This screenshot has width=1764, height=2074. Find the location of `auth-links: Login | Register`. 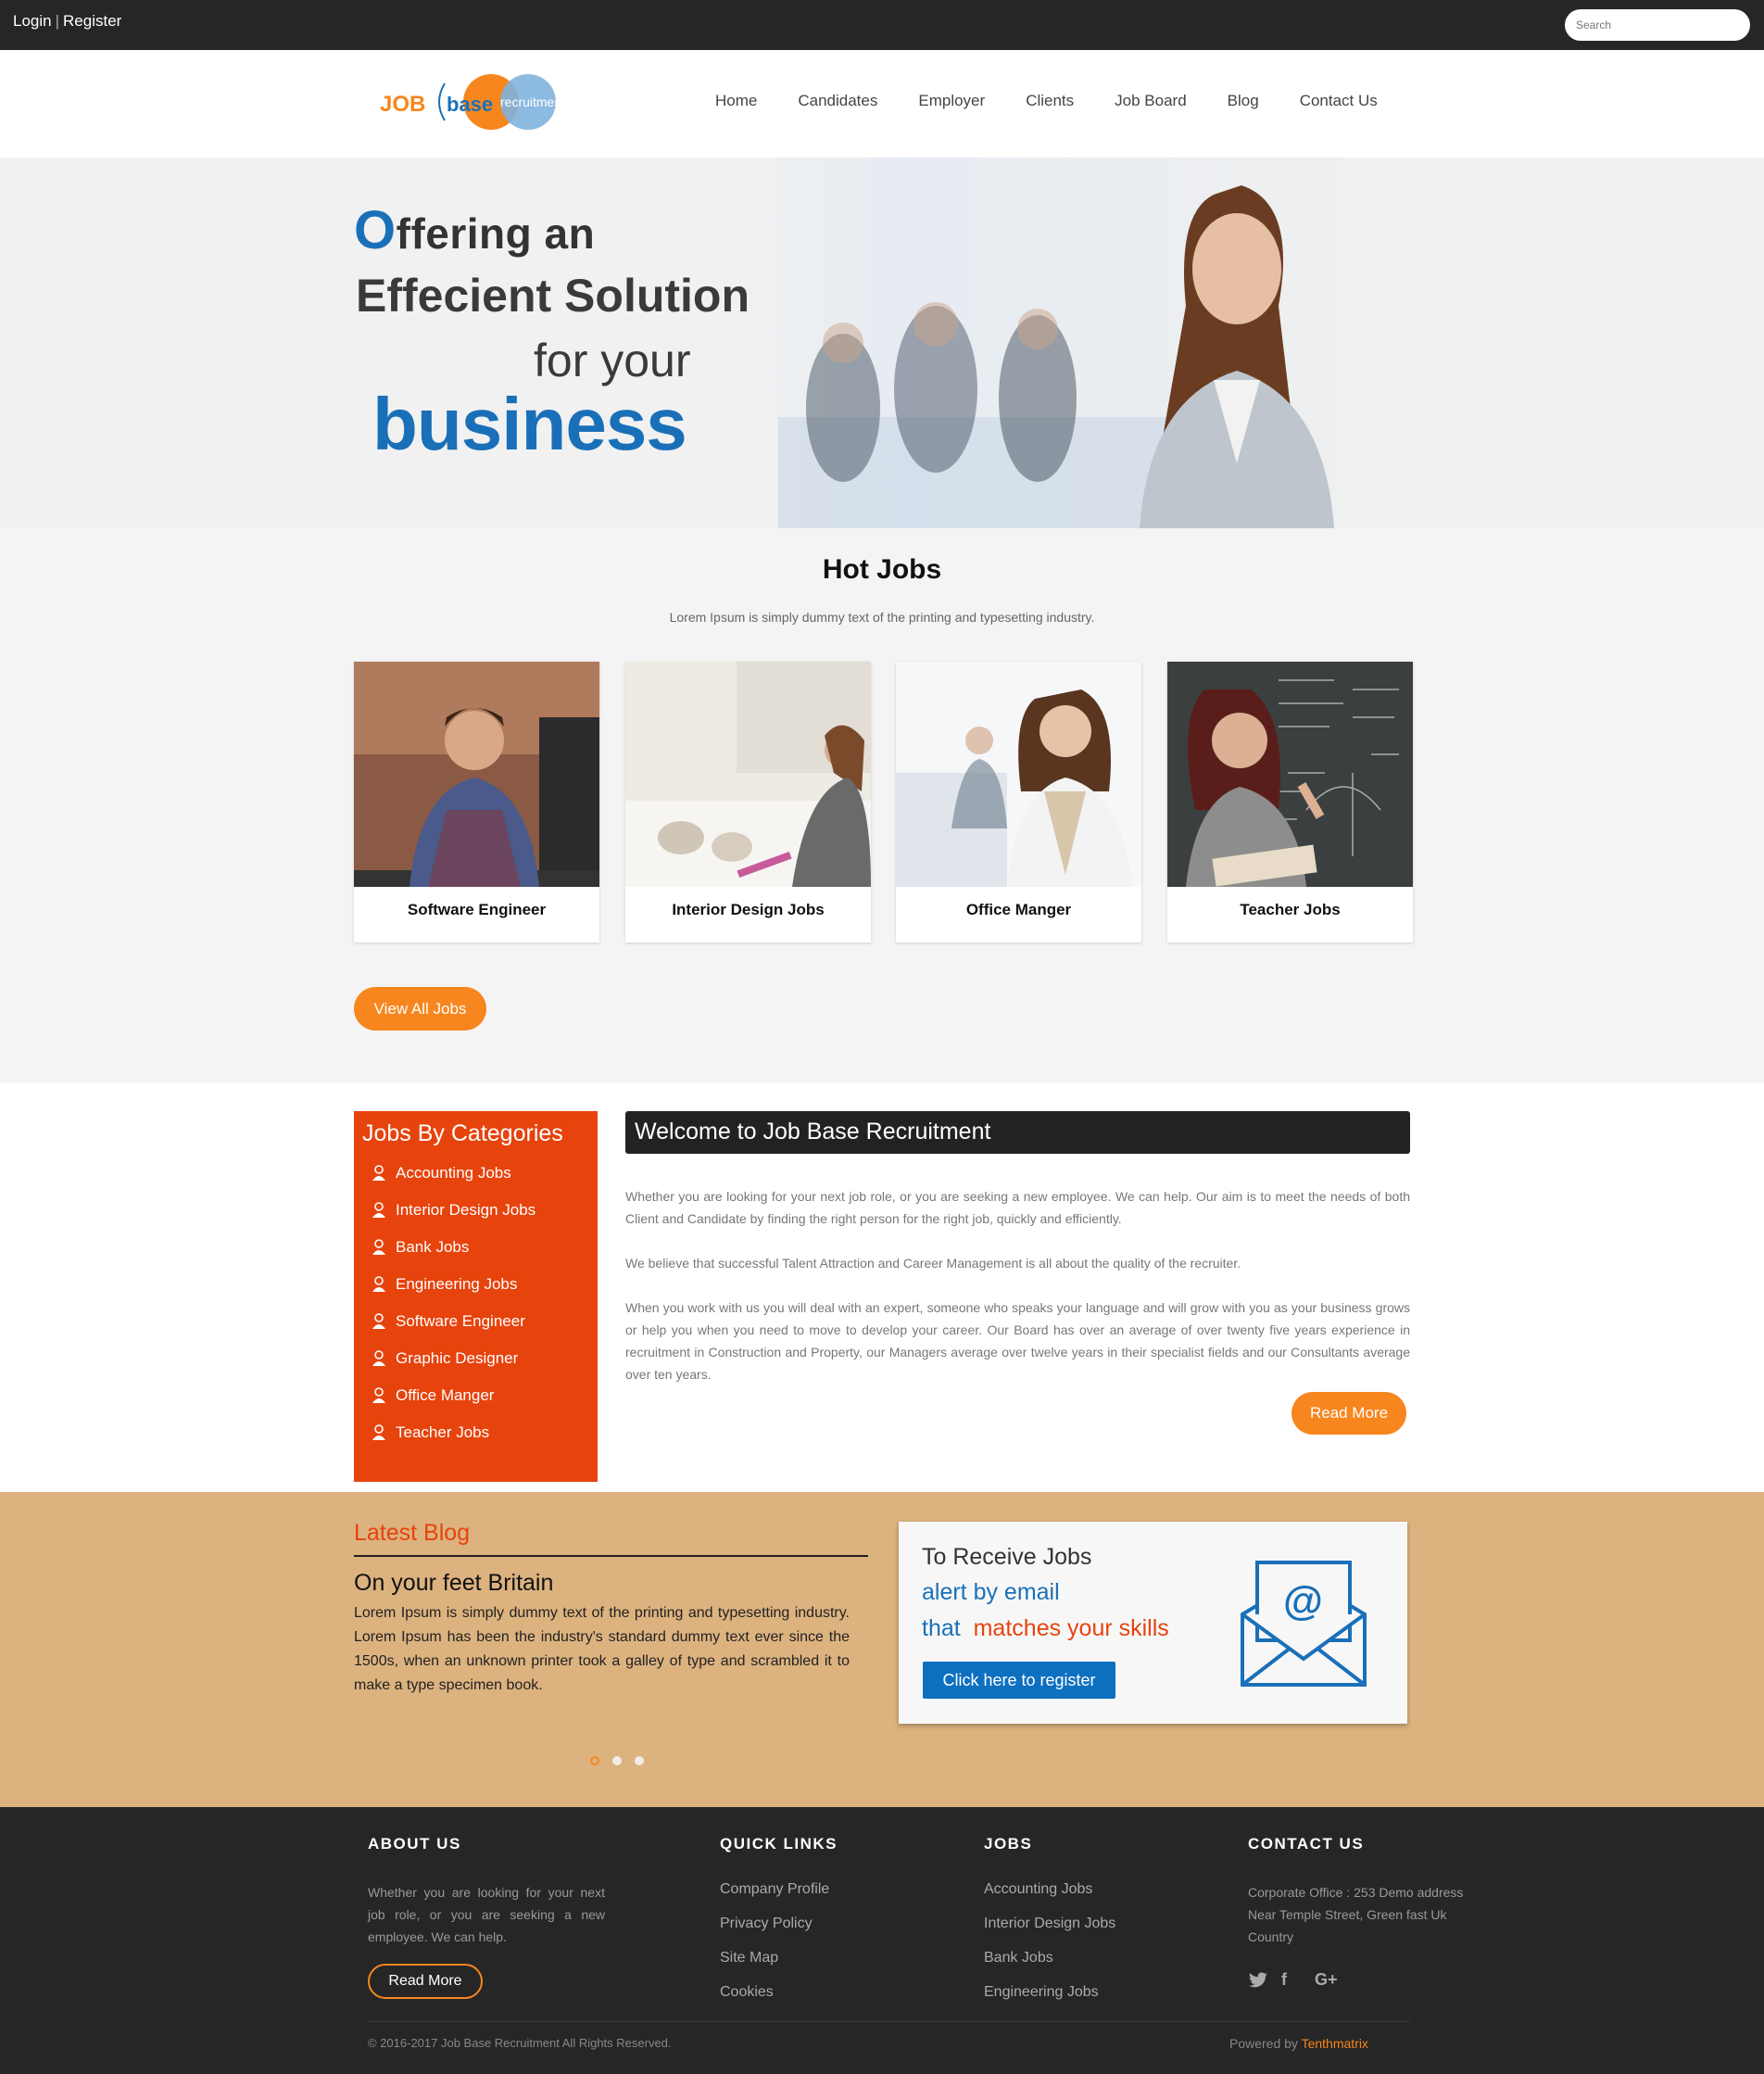

auth-links: Login | Register is located at coordinates (67, 21).